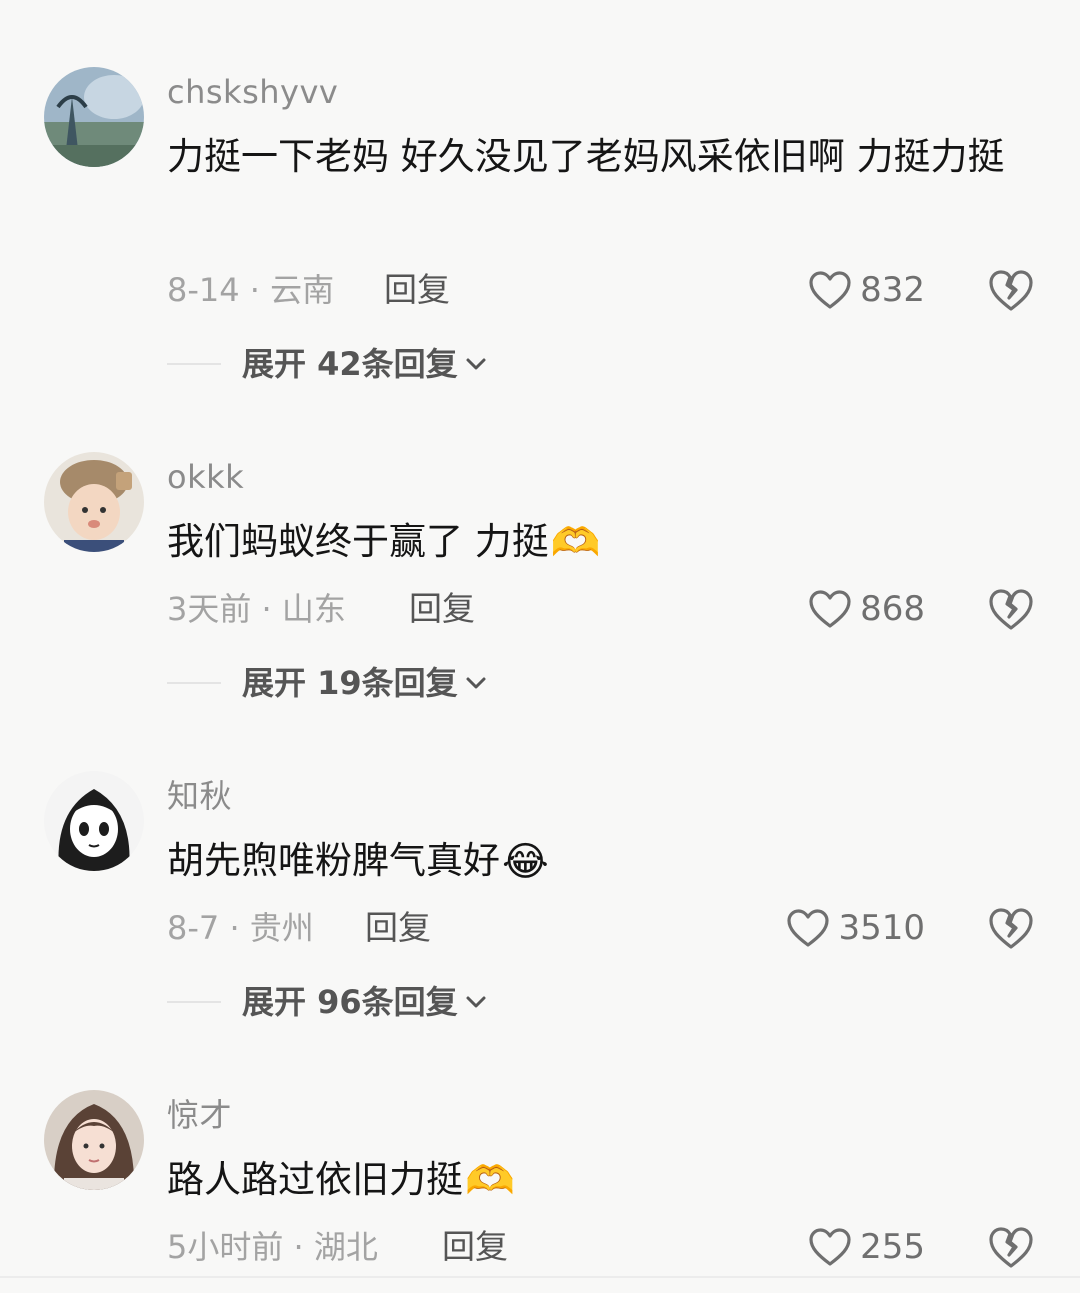 This screenshot has height=1293, width=1080. I want to click on comment-text-body: 我们蚂蚁终于赢了 力挺, so click(358, 541).